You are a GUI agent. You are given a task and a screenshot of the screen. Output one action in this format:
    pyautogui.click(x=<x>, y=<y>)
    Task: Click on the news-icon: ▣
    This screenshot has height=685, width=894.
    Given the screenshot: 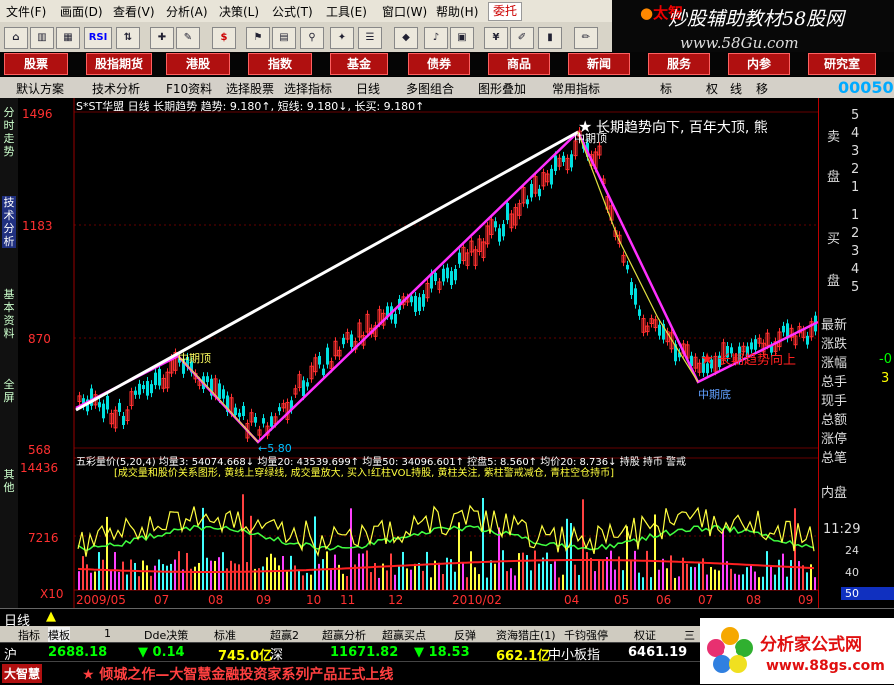 What is the action you would take?
    pyautogui.click(x=462, y=38)
    